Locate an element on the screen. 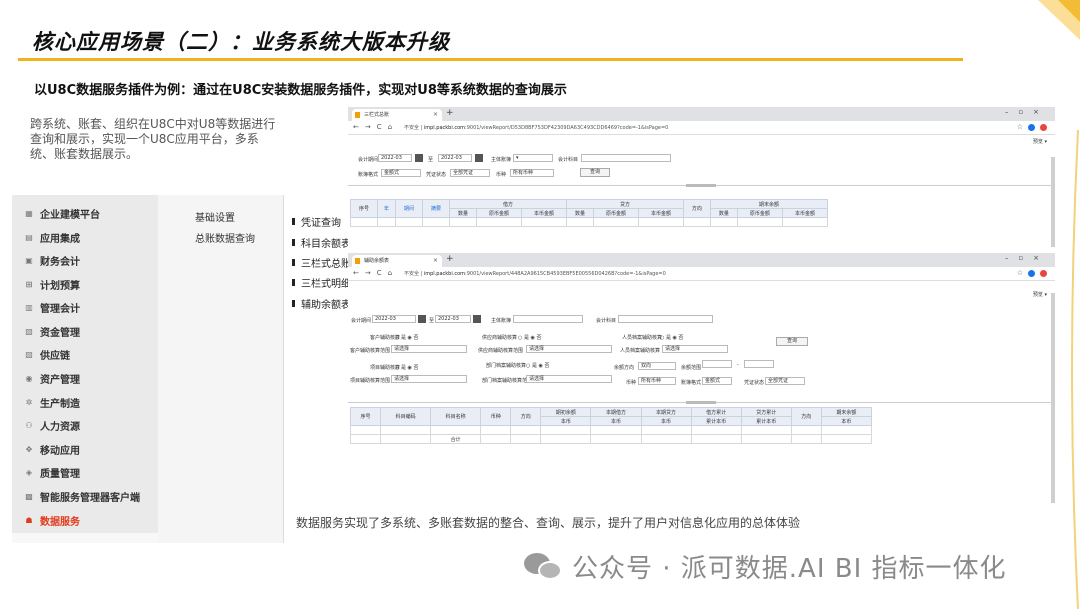 The image size is (1080, 609). menu-item-enterprise-modeling: ▦ 企业建模平台 is located at coordinates (85, 213).